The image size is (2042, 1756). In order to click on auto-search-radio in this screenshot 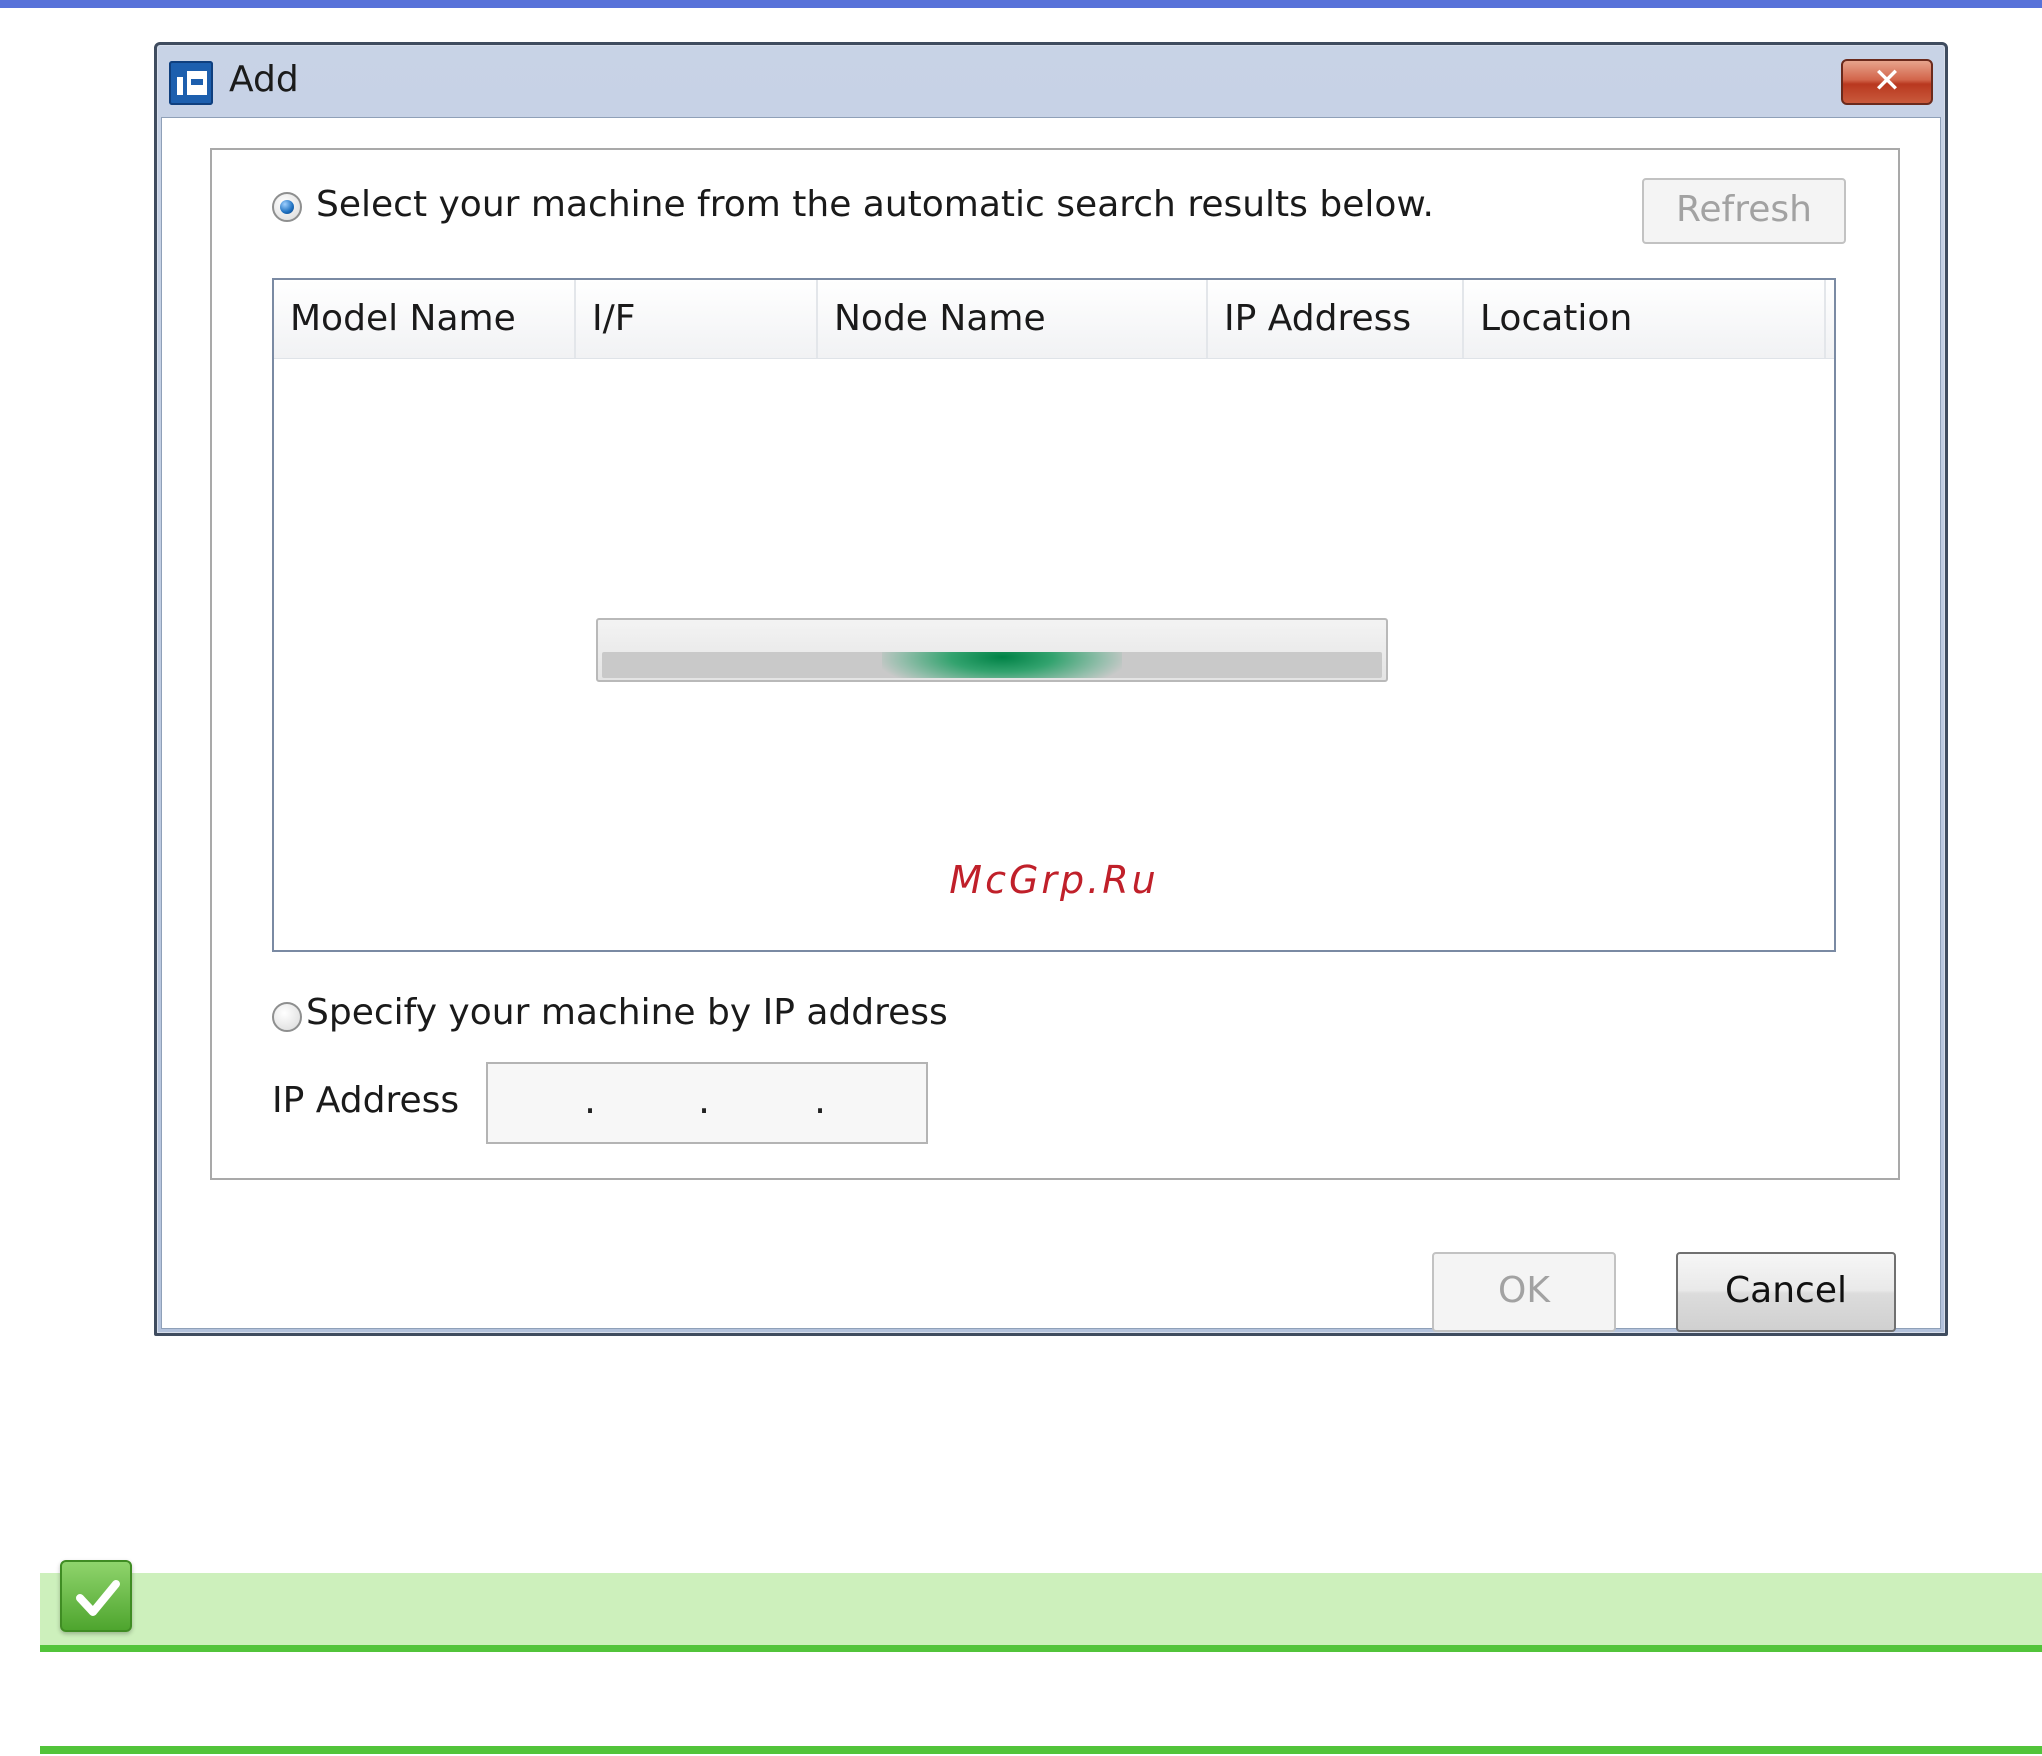, I will do `click(287, 207)`.